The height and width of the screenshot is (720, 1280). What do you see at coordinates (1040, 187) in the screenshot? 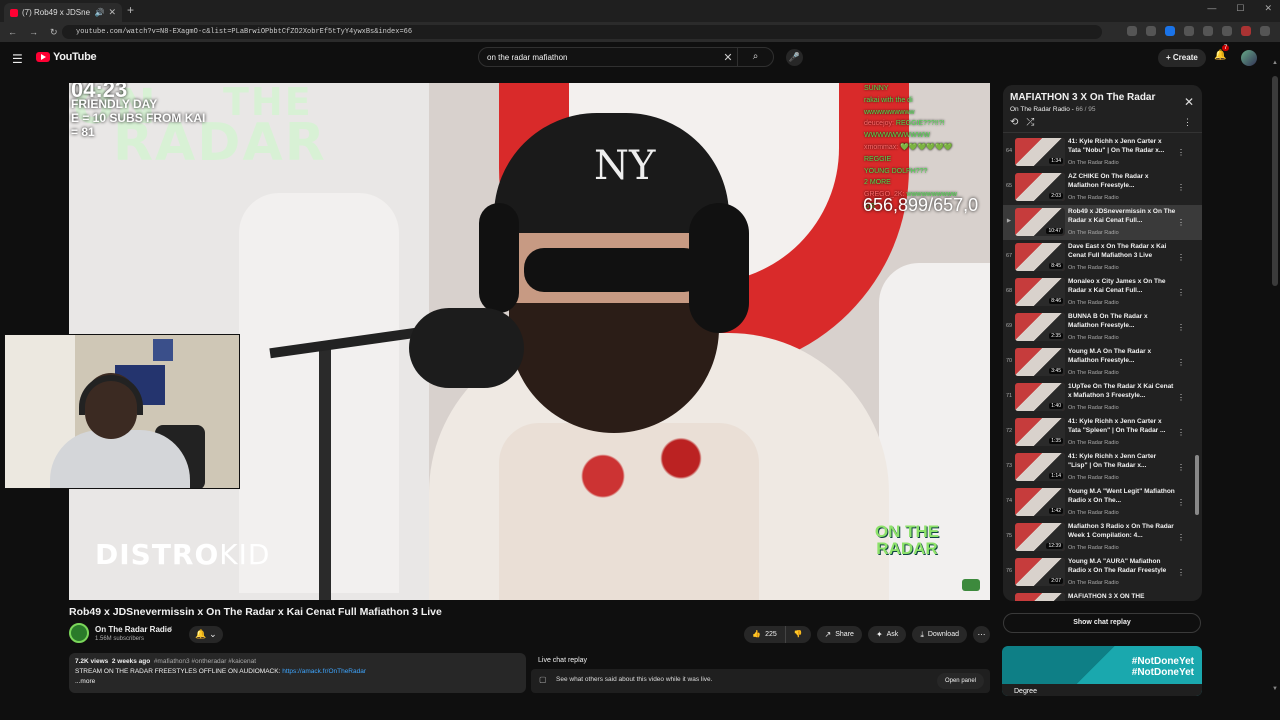
I see `playlist-thumbnail: 2:03` at bounding box center [1040, 187].